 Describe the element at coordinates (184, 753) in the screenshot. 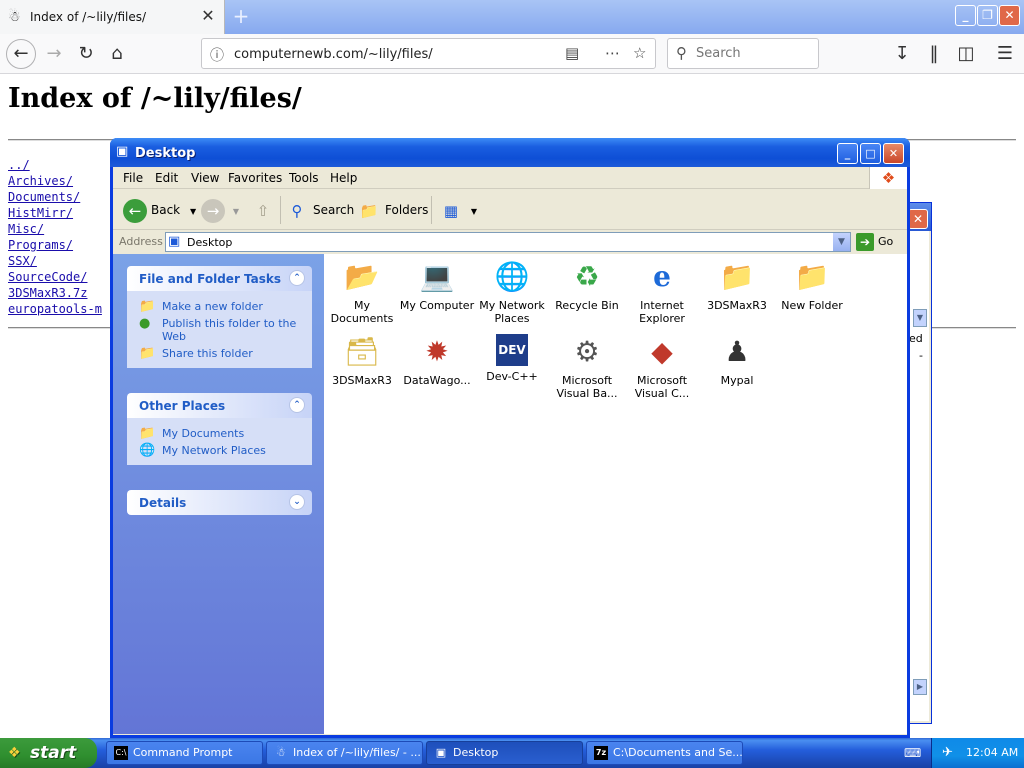

I see `taskbar-item-command-prompt: C:\ Command Prompt` at that location.